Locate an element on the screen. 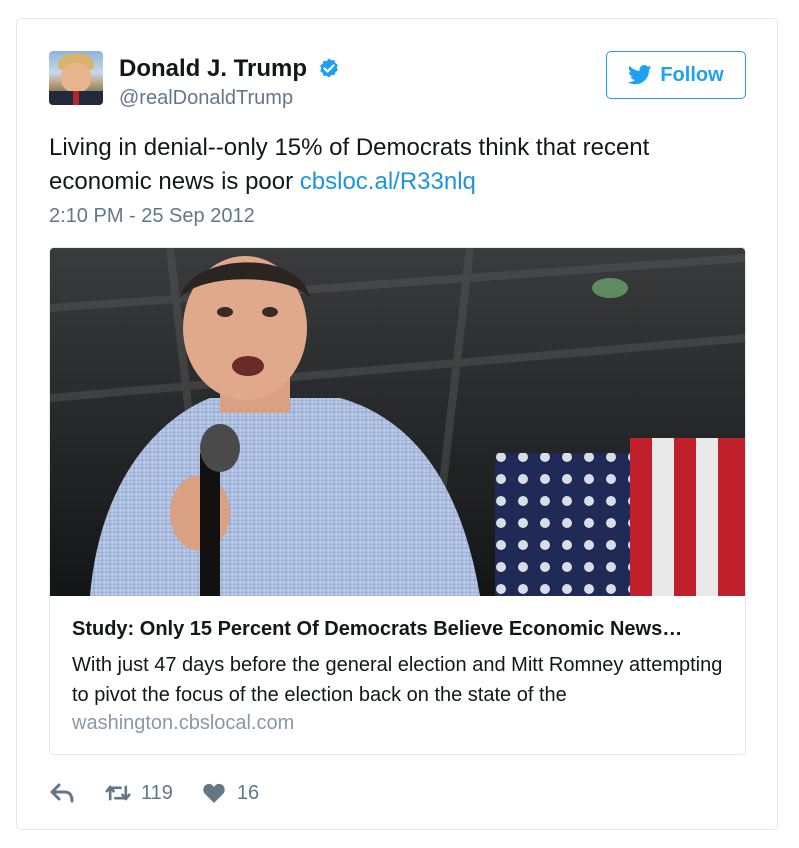 The width and height of the screenshot is (799, 848). follow-button: Follow is located at coordinates (676, 75).